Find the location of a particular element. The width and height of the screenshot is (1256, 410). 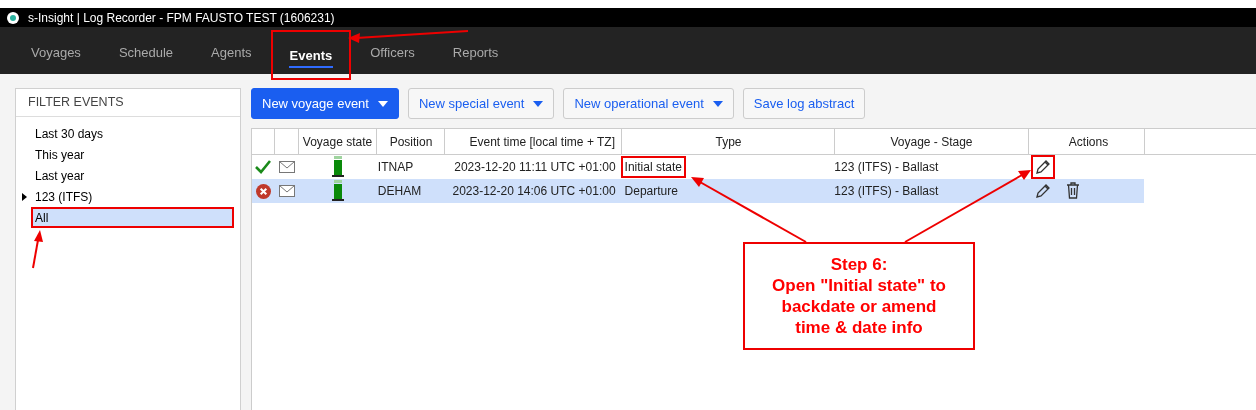

table-cell-text: 2023-12-20 11:11 UTC +01:00 is located at coordinates (535, 167).